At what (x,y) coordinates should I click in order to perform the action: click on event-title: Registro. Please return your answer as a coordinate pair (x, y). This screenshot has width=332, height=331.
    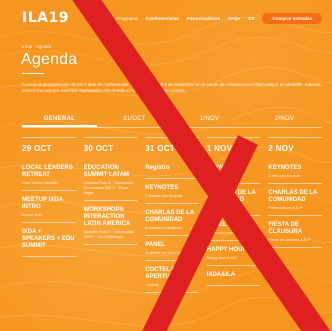
    Looking at the image, I should click on (157, 168).